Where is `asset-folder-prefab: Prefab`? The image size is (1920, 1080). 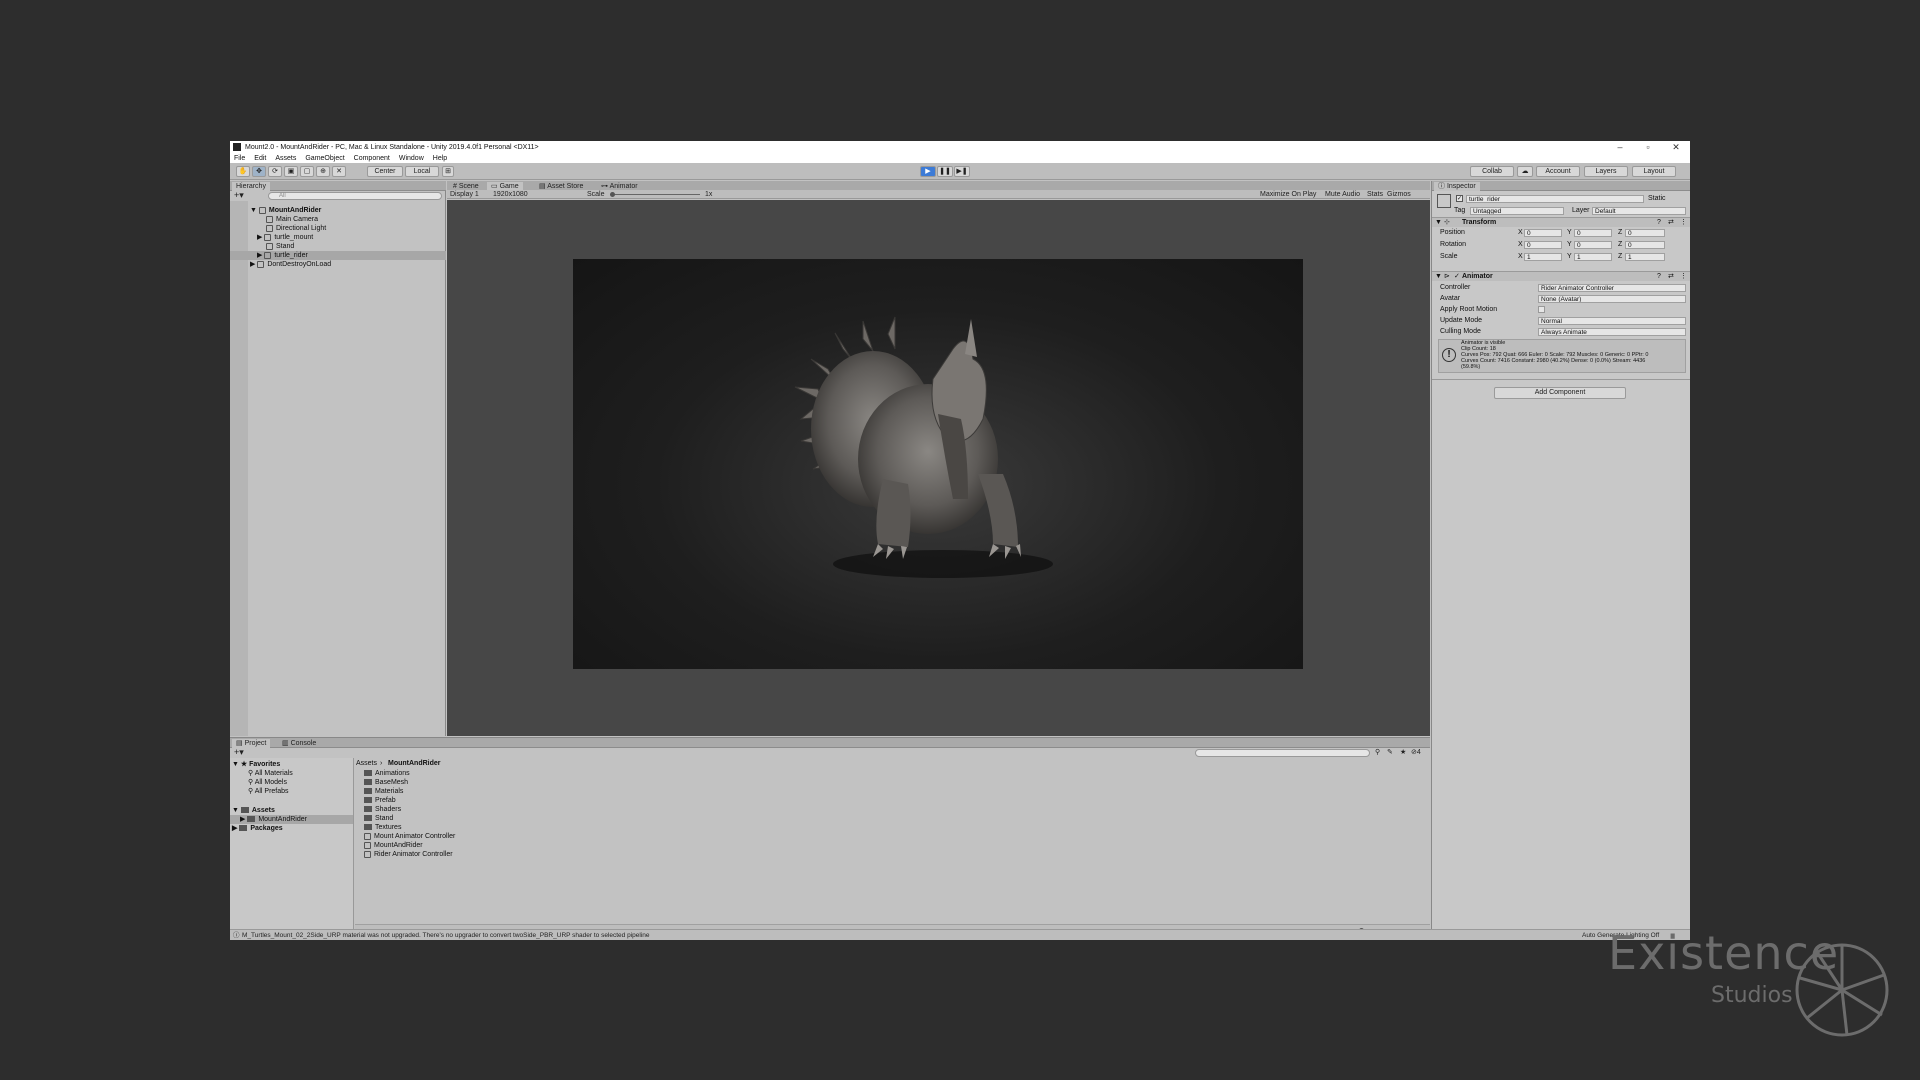 asset-folder-prefab: Prefab is located at coordinates (380, 800).